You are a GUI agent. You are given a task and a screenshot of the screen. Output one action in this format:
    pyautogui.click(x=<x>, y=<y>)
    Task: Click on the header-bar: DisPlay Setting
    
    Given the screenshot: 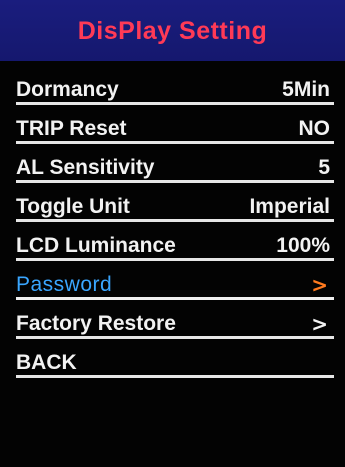 What is the action you would take?
    pyautogui.click(x=172, y=30)
    